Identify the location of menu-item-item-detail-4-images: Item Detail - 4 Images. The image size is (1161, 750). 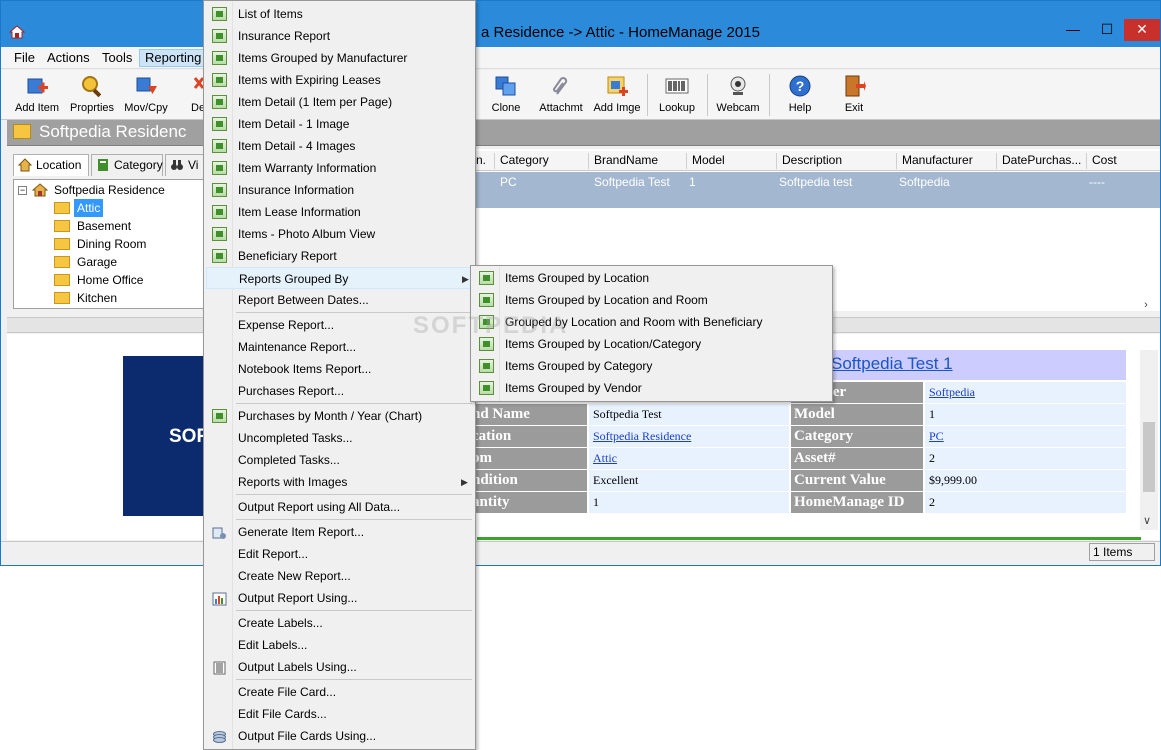
(339, 146).